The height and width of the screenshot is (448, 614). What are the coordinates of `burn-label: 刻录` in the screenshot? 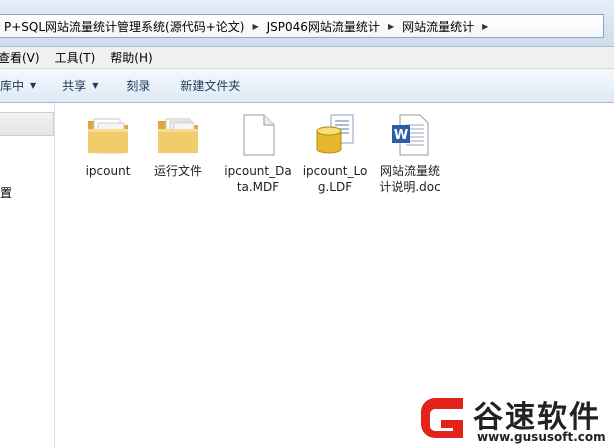 It's located at (138, 86).